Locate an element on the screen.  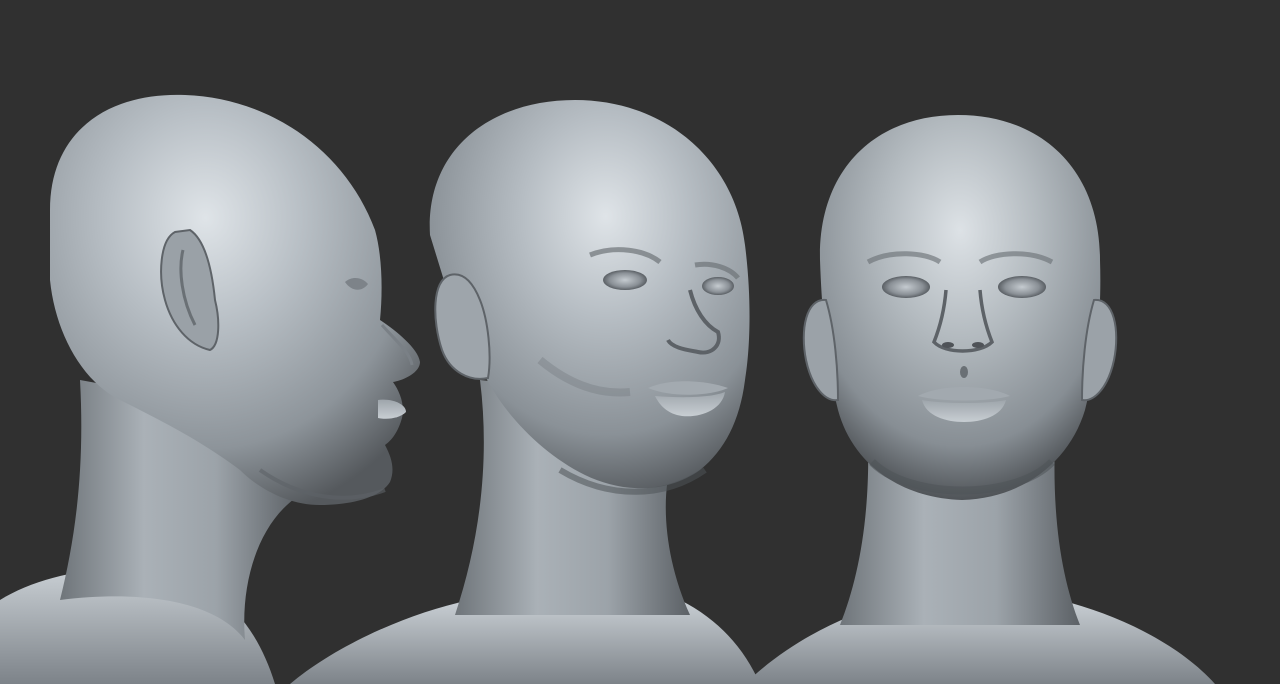
three-quarter-eye-left is located at coordinates (625, 280).